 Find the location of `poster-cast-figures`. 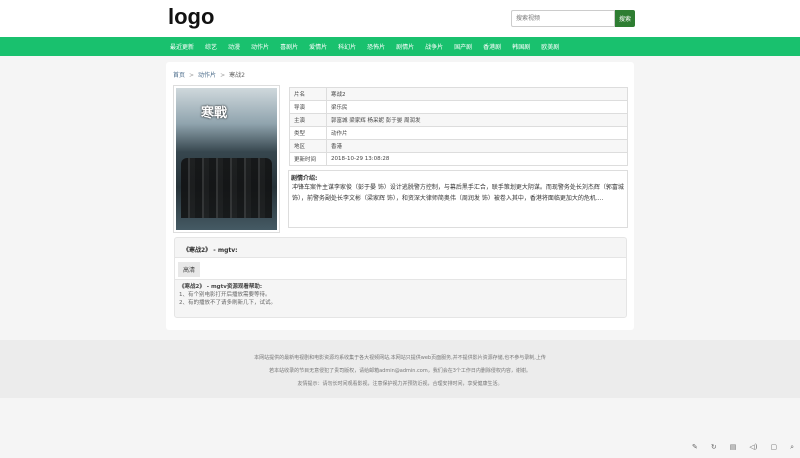

poster-cast-figures is located at coordinates (226, 188).